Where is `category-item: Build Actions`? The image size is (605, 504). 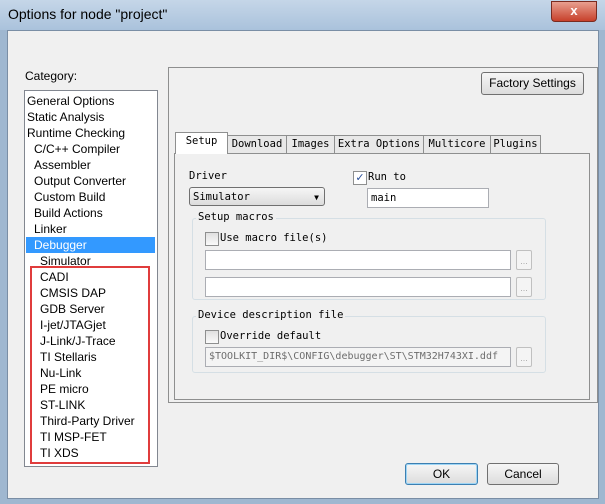 category-item: Build Actions is located at coordinates (64, 213).